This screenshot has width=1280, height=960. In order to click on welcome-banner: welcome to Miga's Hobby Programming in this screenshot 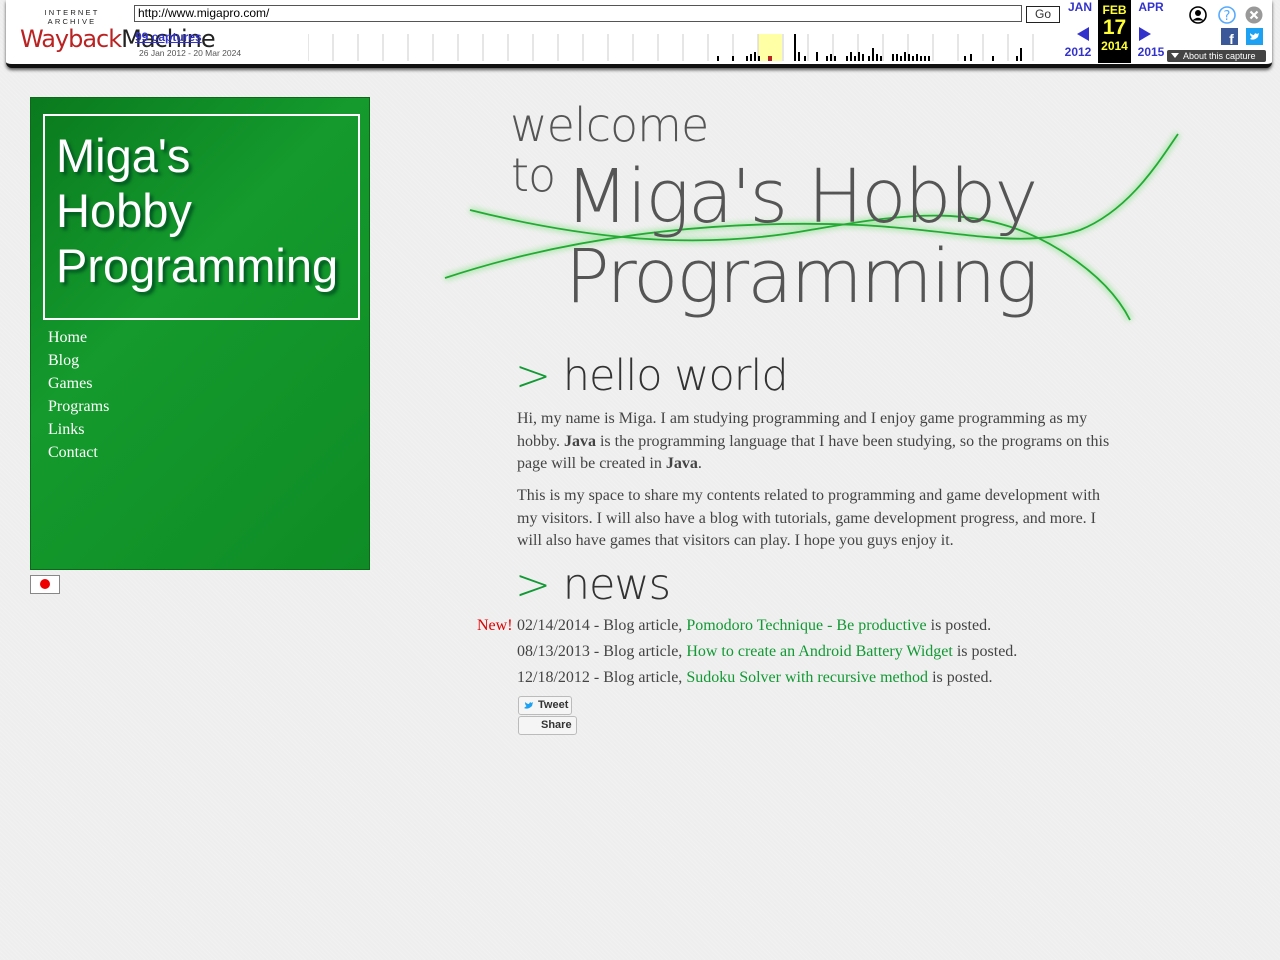, I will do `click(812, 214)`.